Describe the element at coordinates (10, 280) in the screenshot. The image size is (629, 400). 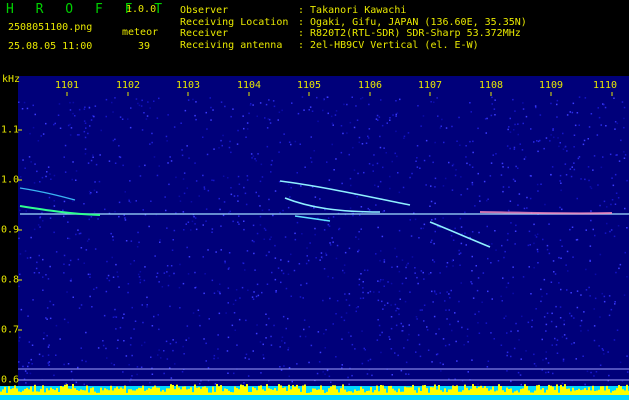
I see `y-tick-label: 0.8` at that location.